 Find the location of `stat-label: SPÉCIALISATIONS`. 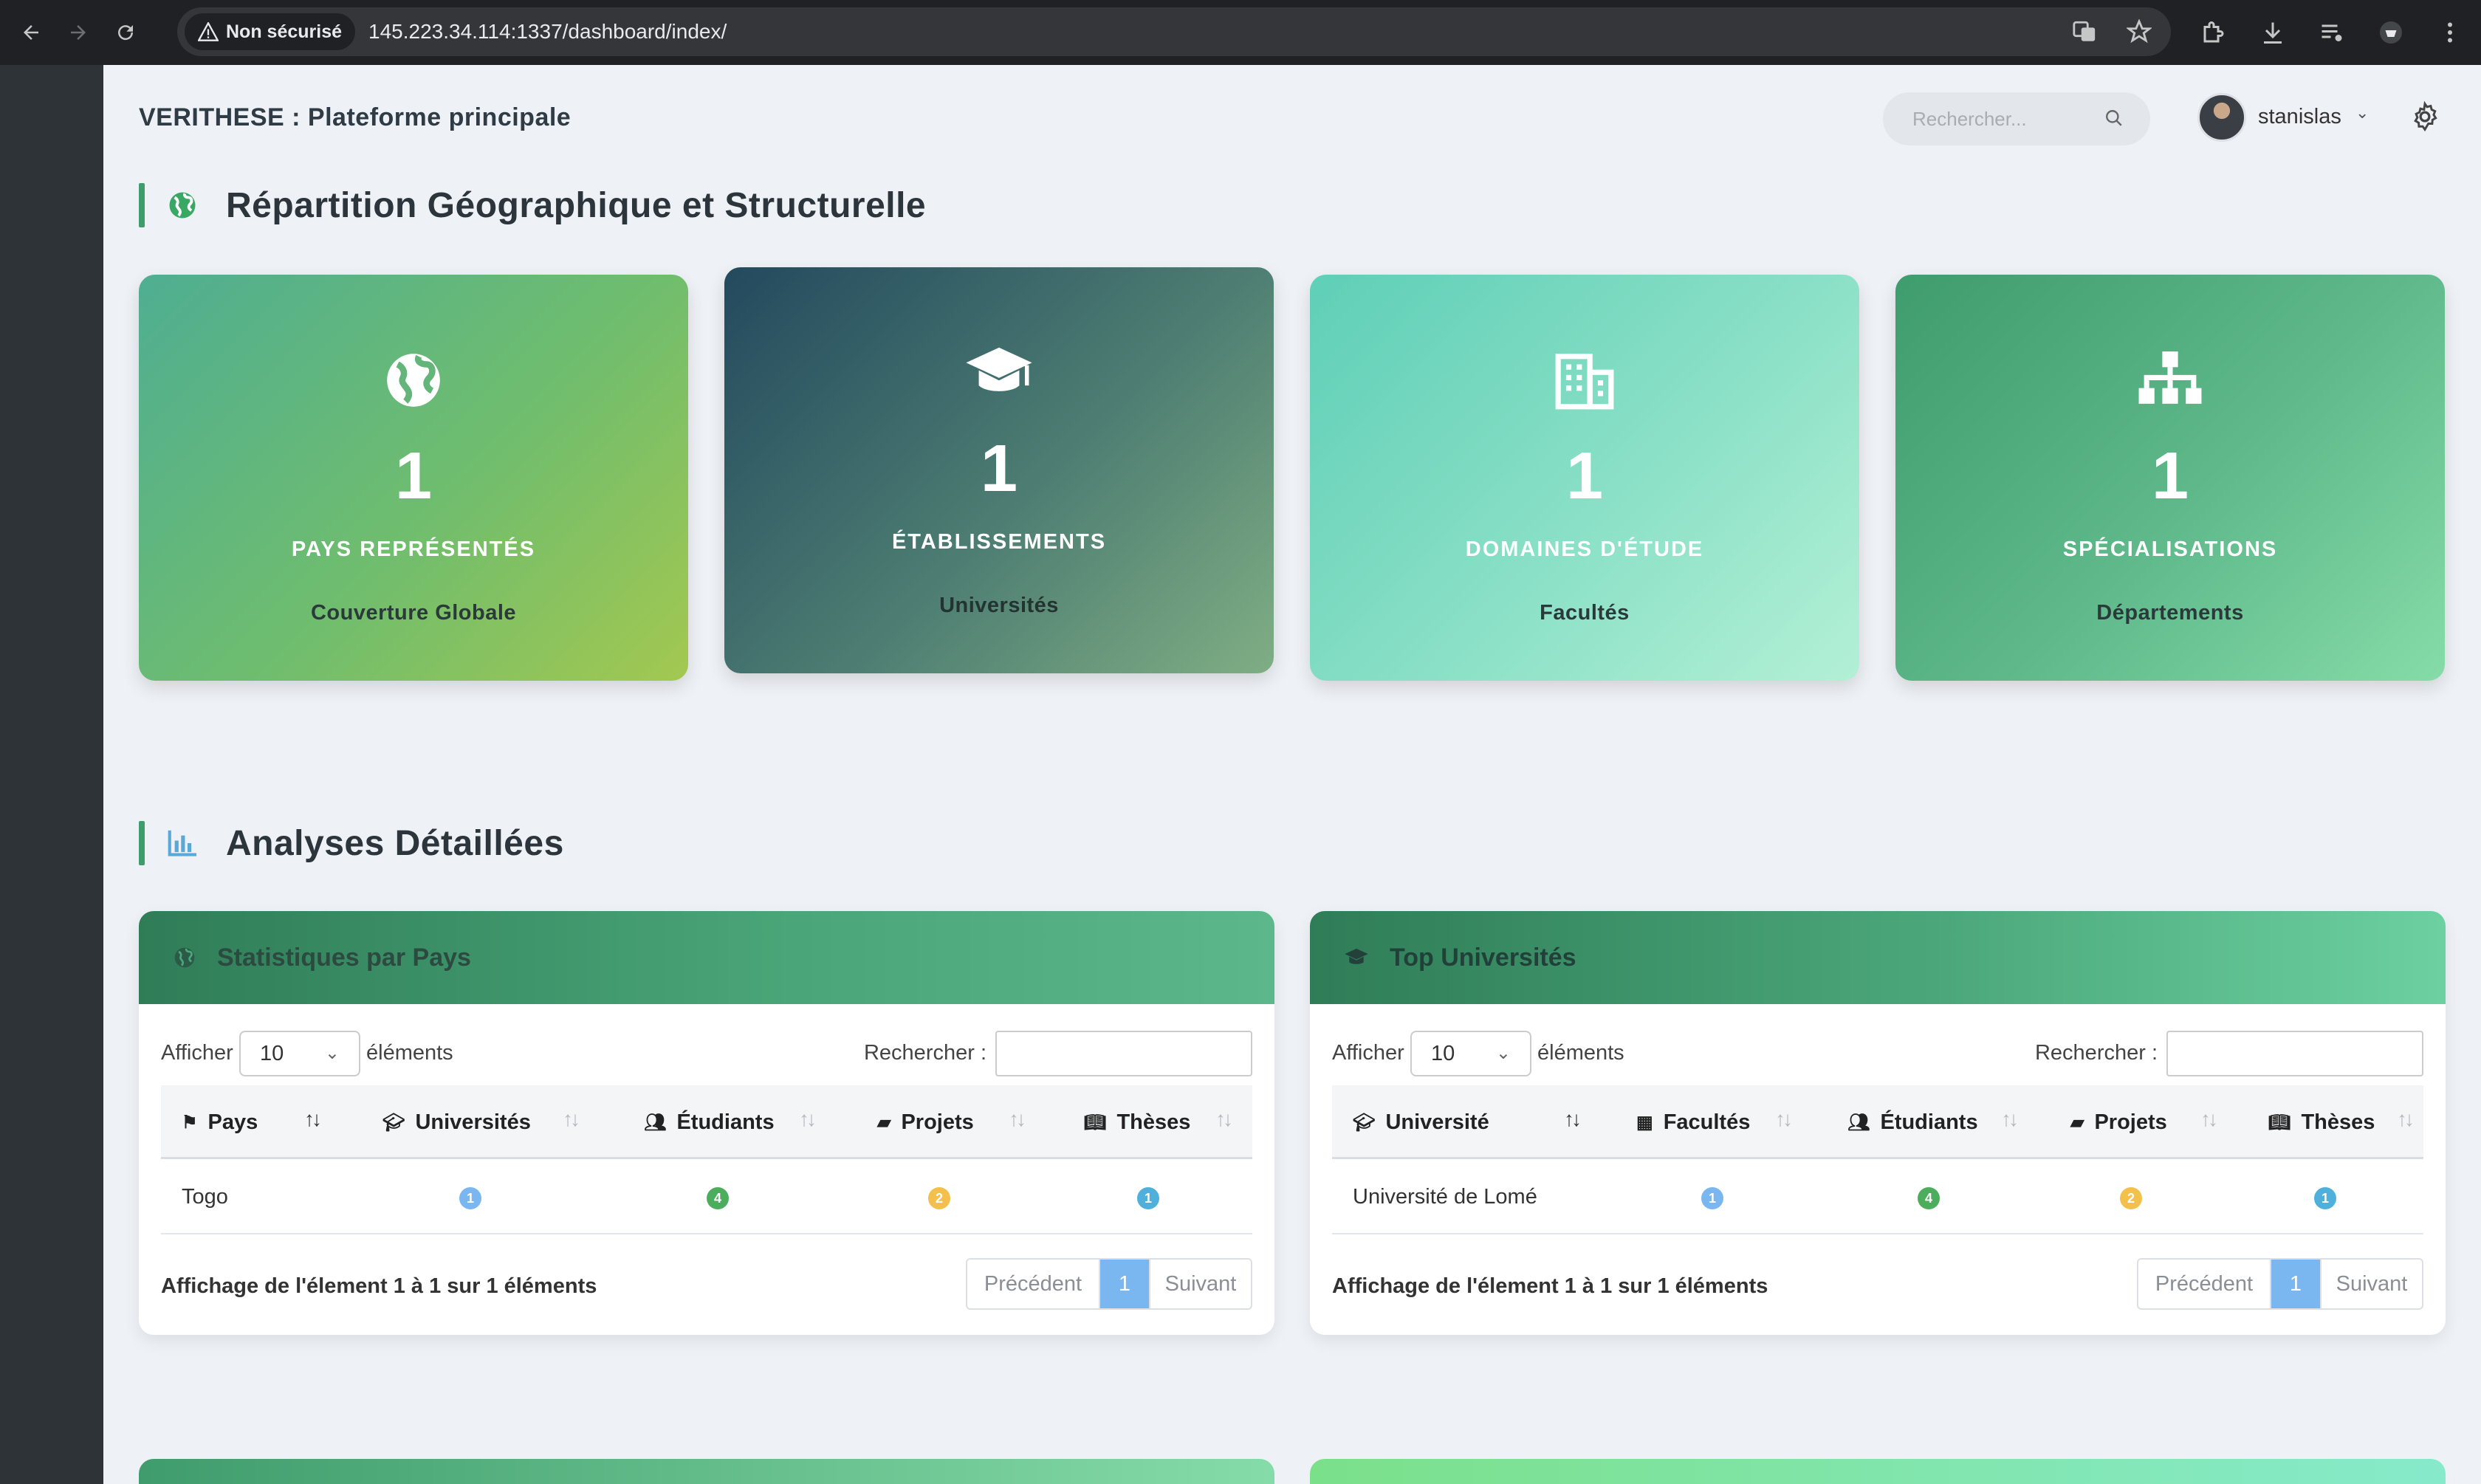

stat-label: SPÉCIALISATIONS is located at coordinates (2170, 549).